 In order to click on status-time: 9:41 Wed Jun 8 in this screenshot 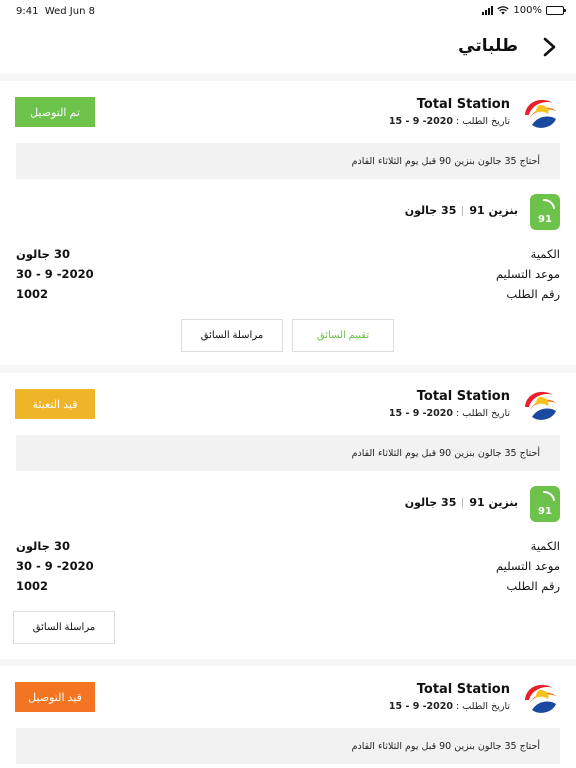, I will do `click(55, 11)`.